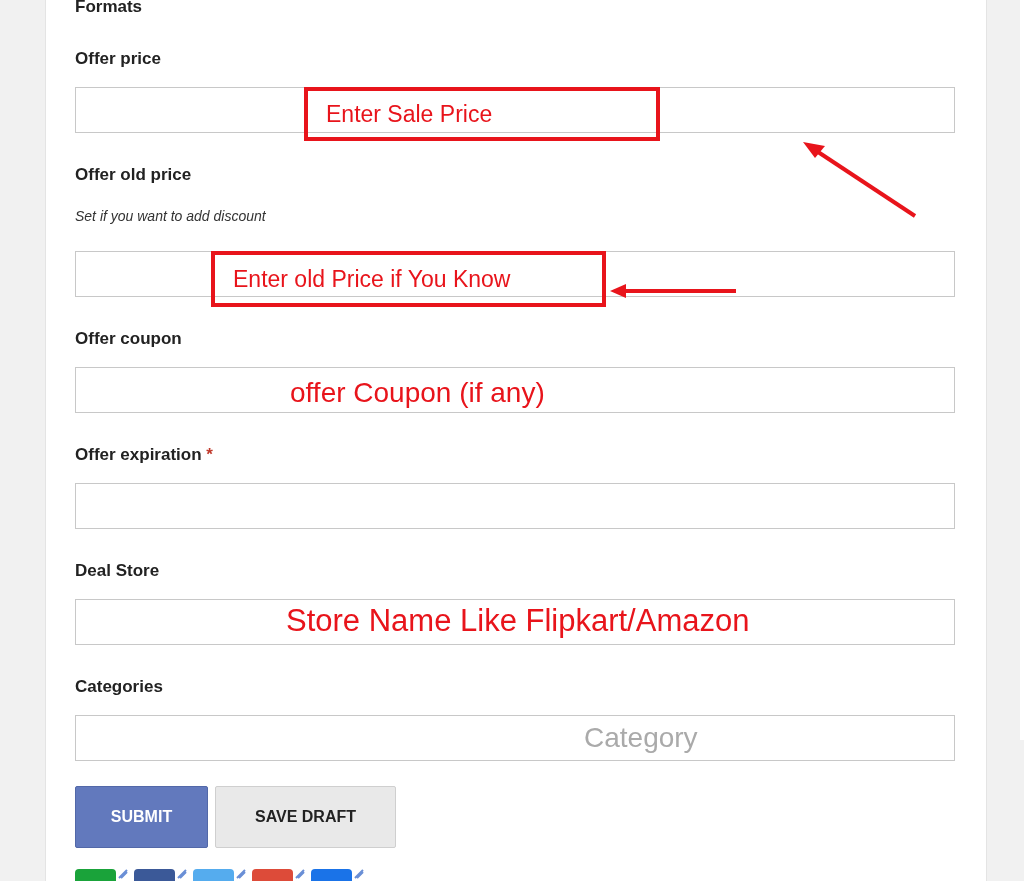 This screenshot has width=1024, height=881. What do you see at coordinates (209, 454) in the screenshot?
I see `required-mark: *` at bounding box center [209, 454].